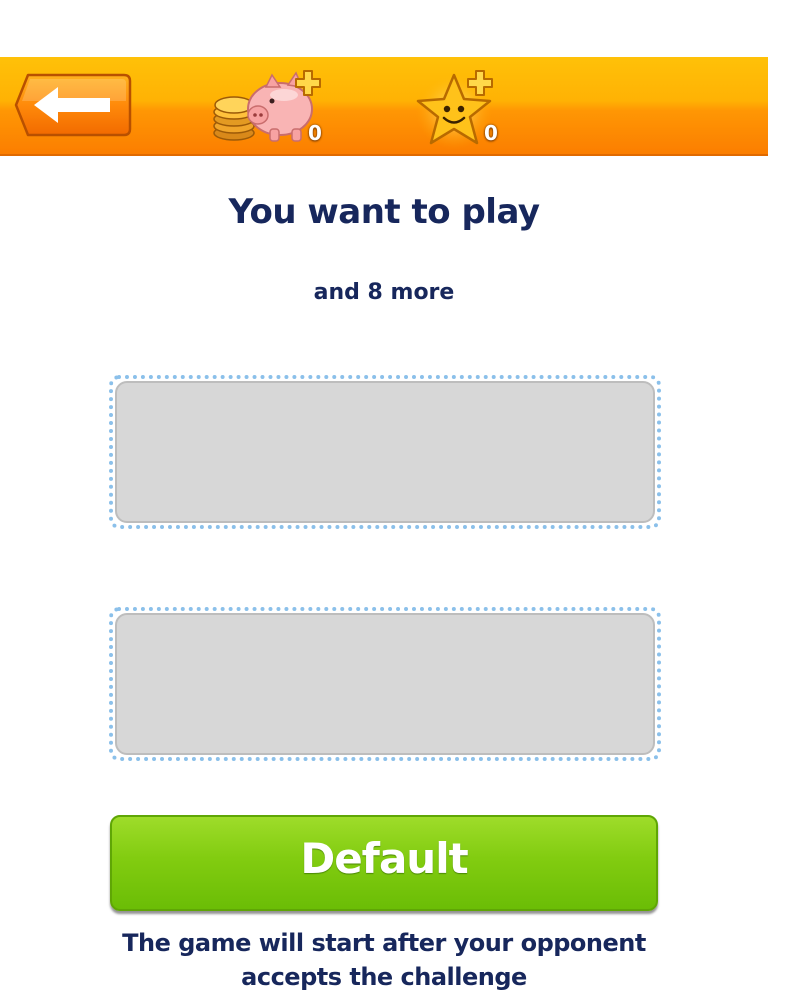 This screenshot has width=801, height=1004. Describe the element at coordinates (462, 107) in the screenshot. I see `stars-counter: 0` at that location.